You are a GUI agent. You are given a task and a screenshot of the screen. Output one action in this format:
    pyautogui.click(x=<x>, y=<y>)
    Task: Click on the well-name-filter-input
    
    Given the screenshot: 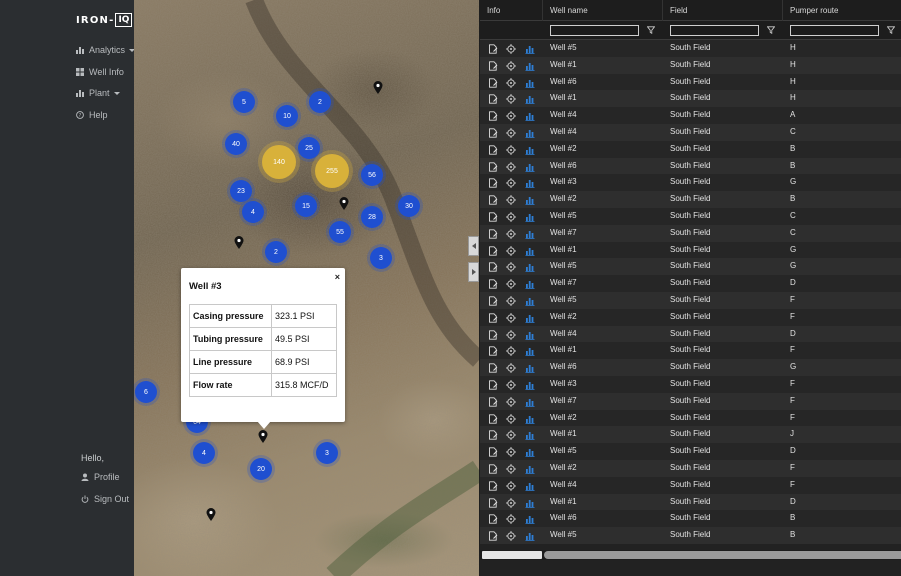 What is the action you would take?
    pyautogui.click(x=594, y=30)
    